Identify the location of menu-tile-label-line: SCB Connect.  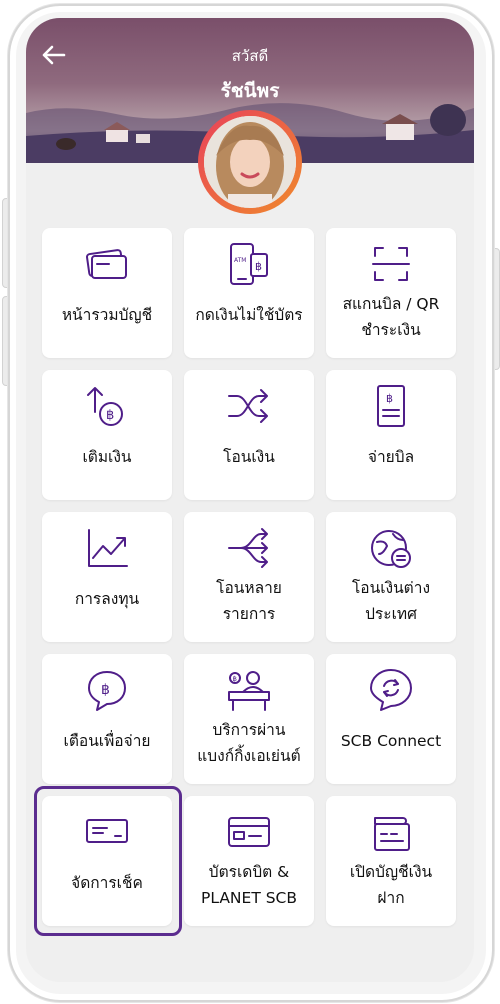
(391, 741).